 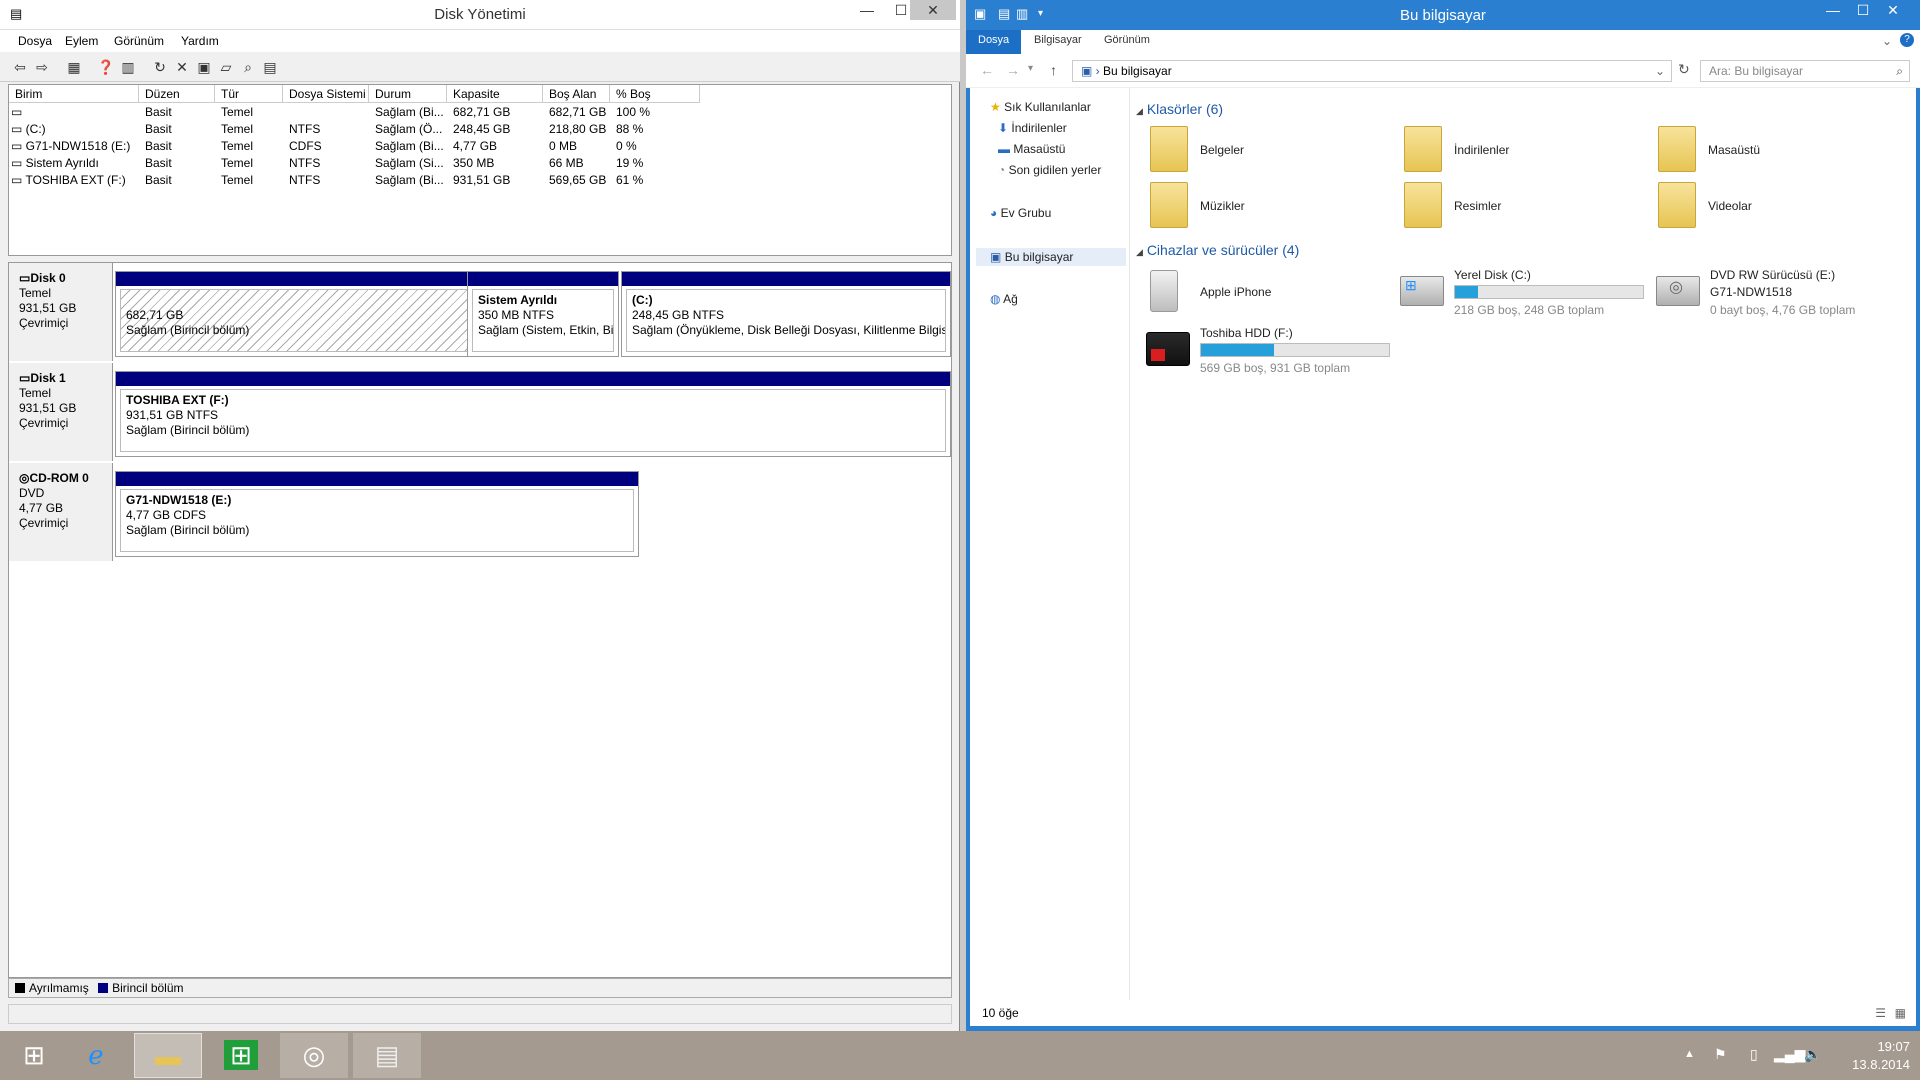 I want to click on col-header-free: Boş Alan, so click(x=576, y=94).